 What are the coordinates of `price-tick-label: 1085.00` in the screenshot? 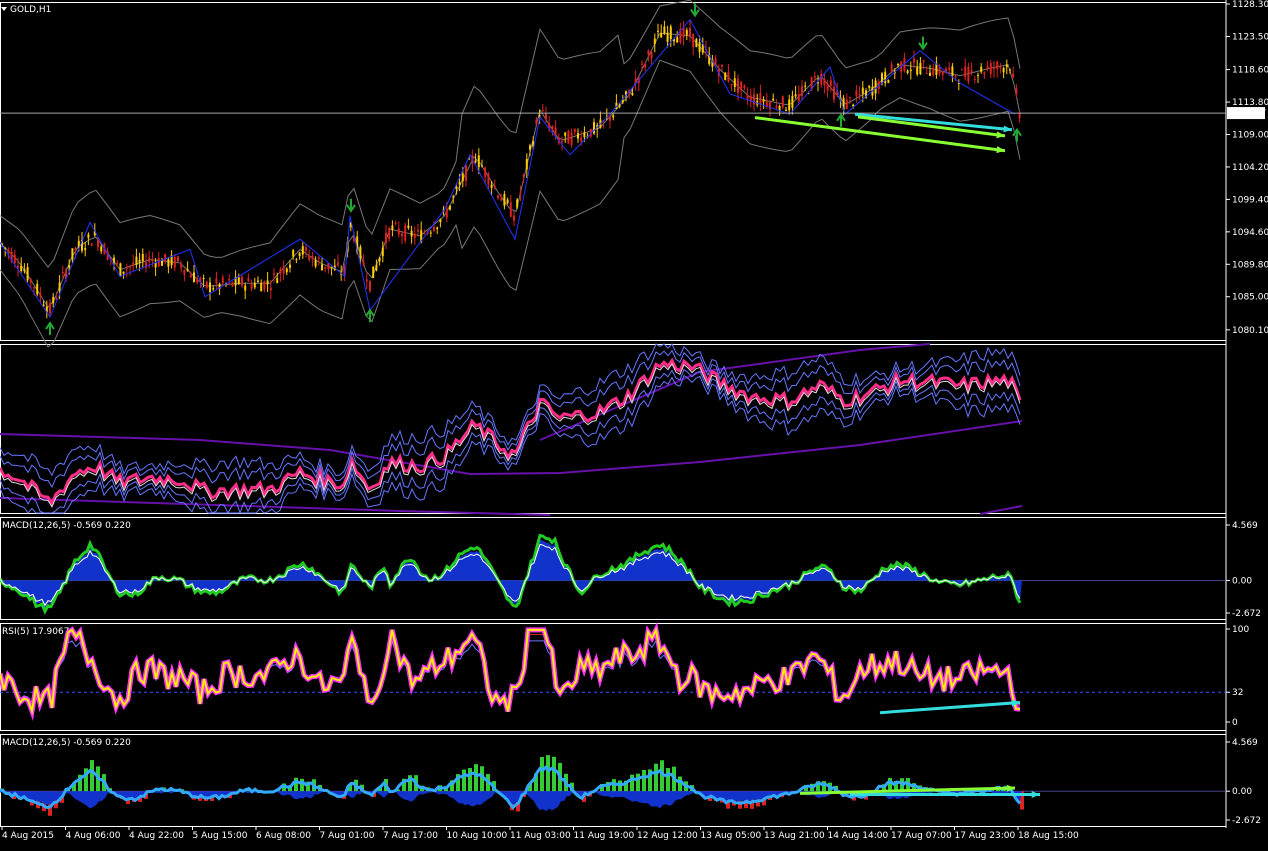 It's located at (1250, 298).